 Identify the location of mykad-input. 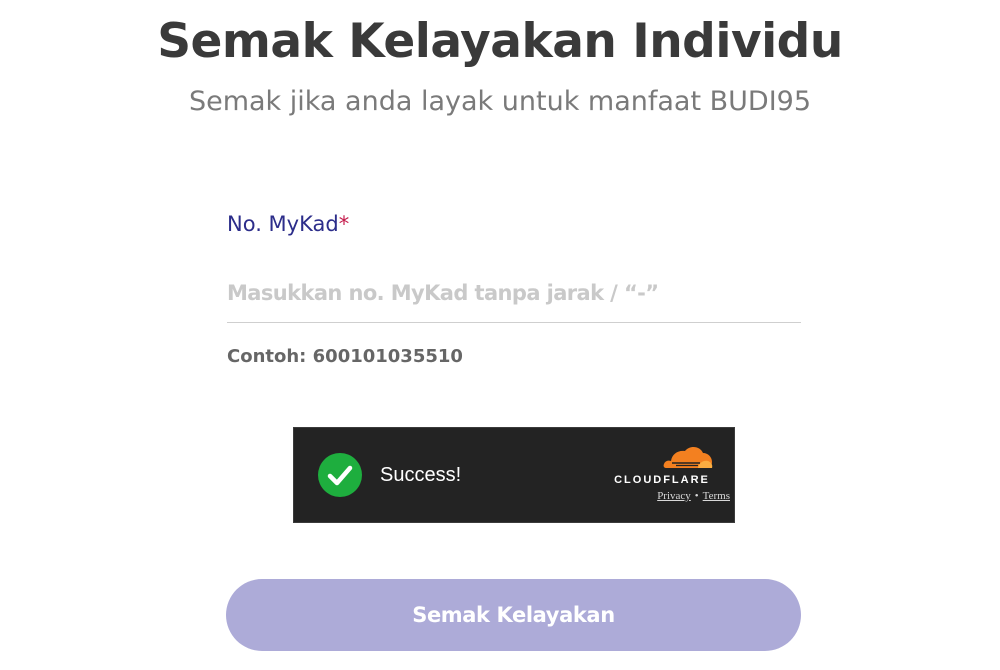
(514, 293).